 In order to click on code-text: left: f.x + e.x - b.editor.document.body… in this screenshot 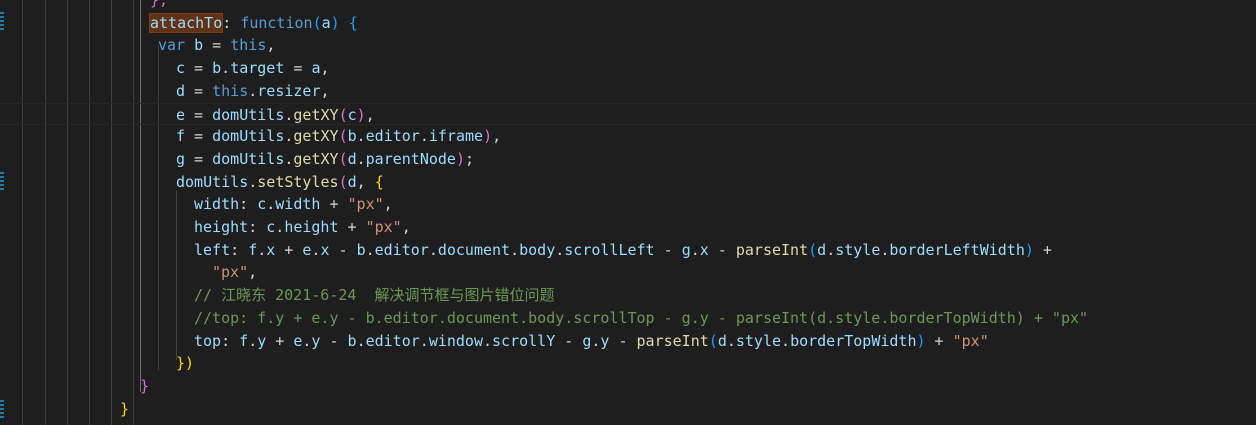, I will do `click(623, 250)`.